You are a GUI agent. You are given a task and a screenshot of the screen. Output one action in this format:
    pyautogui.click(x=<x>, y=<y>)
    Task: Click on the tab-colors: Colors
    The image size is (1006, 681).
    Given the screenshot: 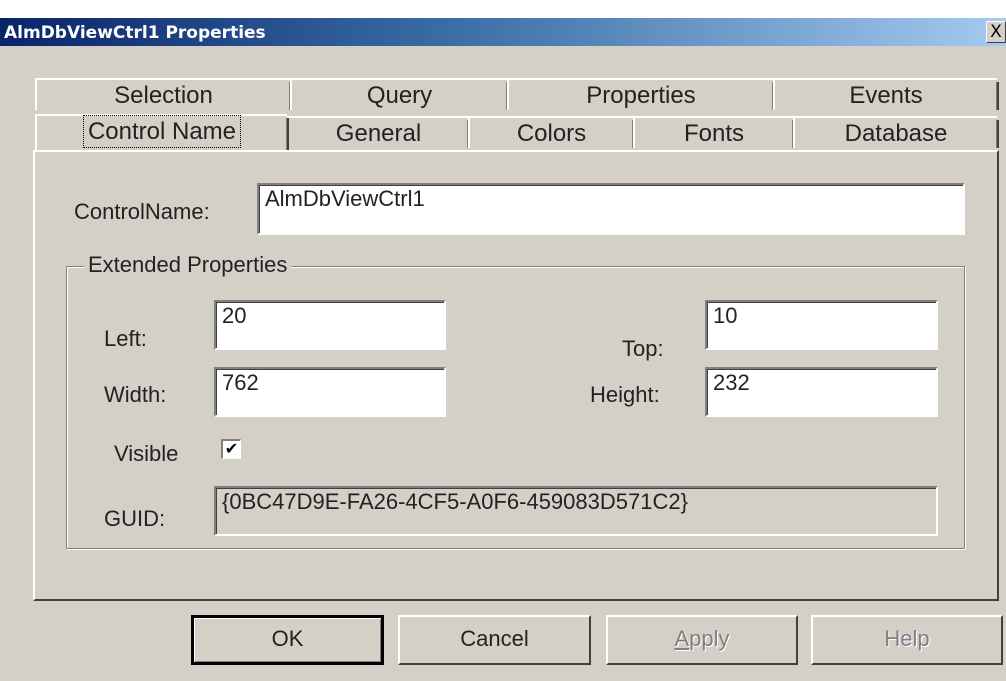 What is the action you would take?
    pyautogui.click(x=551, y=132)
    